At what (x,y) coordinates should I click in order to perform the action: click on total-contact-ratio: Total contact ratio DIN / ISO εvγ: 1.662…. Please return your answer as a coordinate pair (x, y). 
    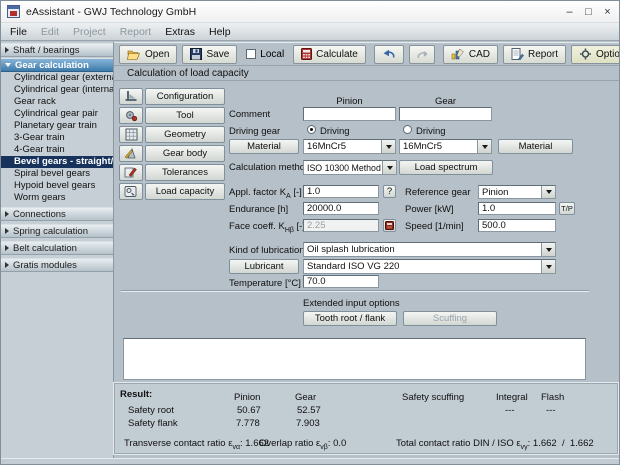
    Looking at the image, I should click on (495, 444).